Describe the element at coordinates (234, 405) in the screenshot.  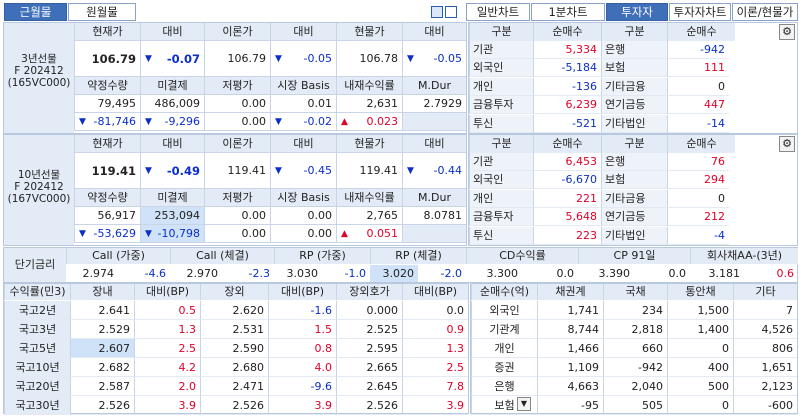
I see `yield-r5-c3: 2.526` at that location.